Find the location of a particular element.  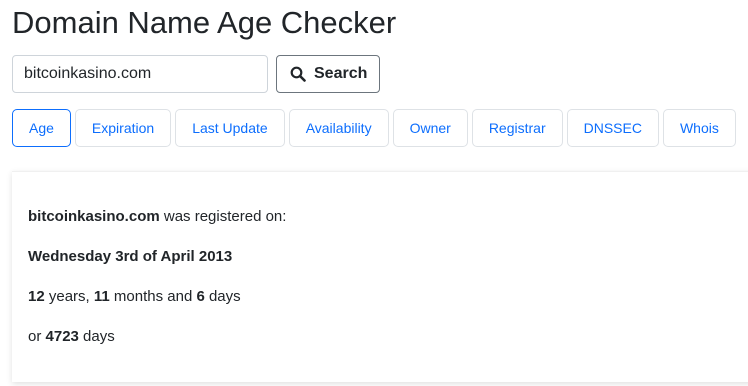

registered-date: Wednesday 3rd of April 2013 is located at coordinates (130, 256).